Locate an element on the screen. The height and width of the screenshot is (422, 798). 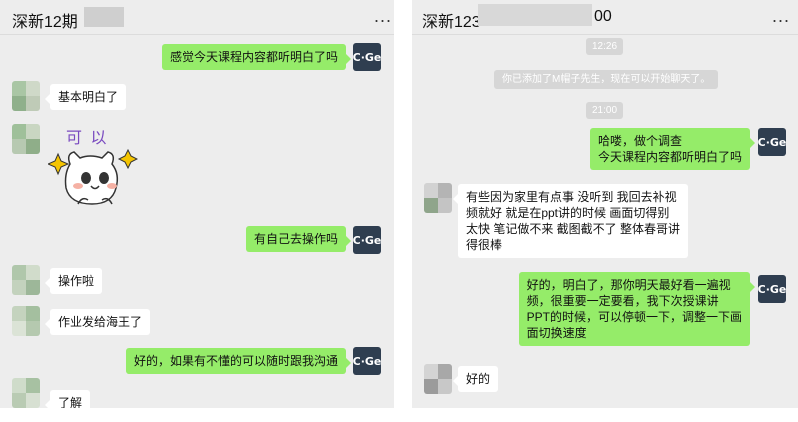
message-bubble-outgoing: 有自己去操作吗 is located at coordinates (298, 239).